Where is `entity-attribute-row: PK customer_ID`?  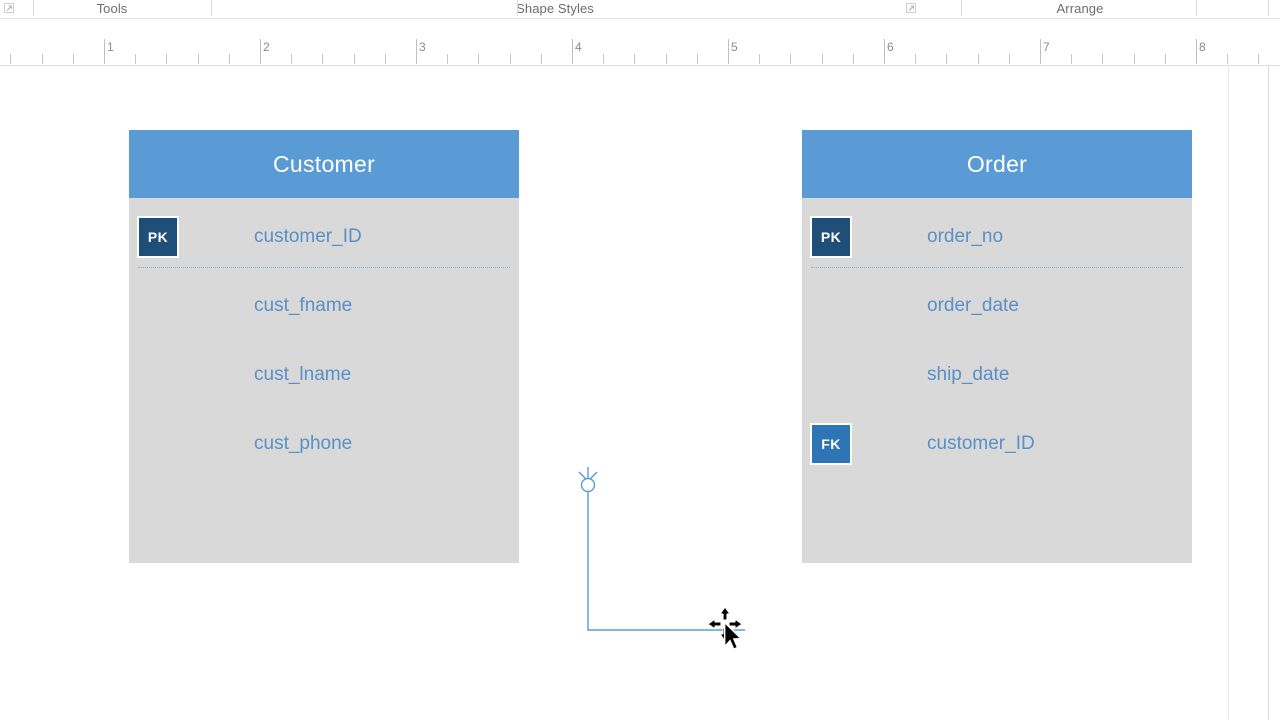 entity-attribute-row: PK customer_ID is located at coordinates (324, 236).